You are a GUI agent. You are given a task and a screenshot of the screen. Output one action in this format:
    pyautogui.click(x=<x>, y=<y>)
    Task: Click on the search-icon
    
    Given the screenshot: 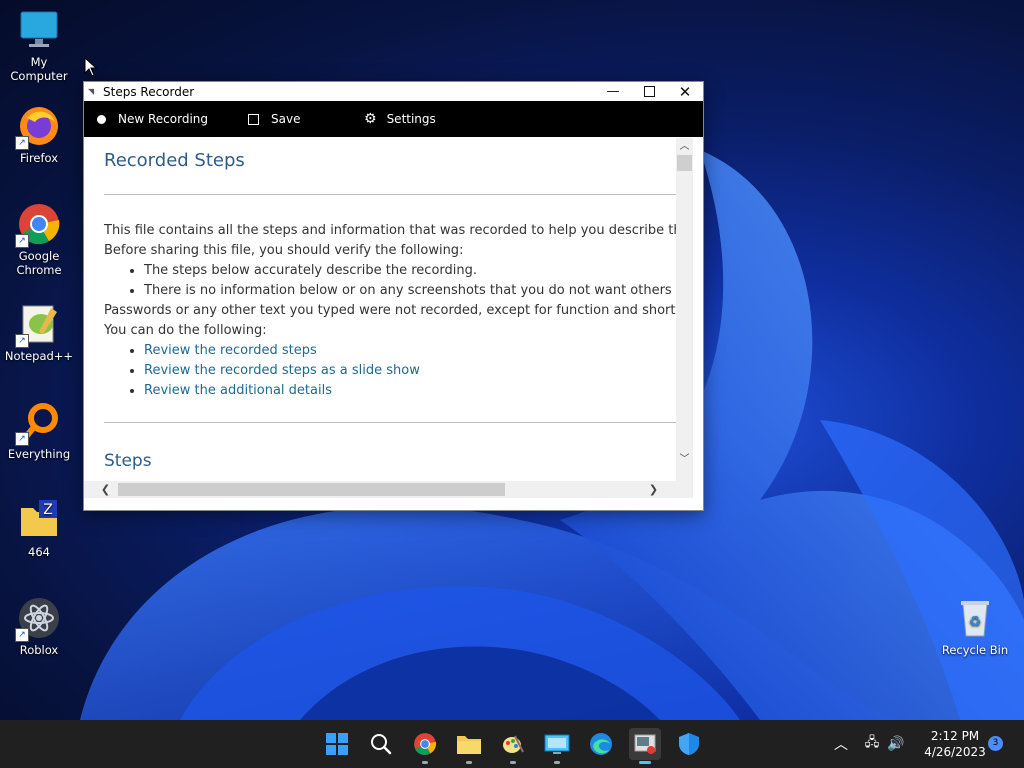 What is the action you would take?
    pyautogui.click(x=381, y=744)
    